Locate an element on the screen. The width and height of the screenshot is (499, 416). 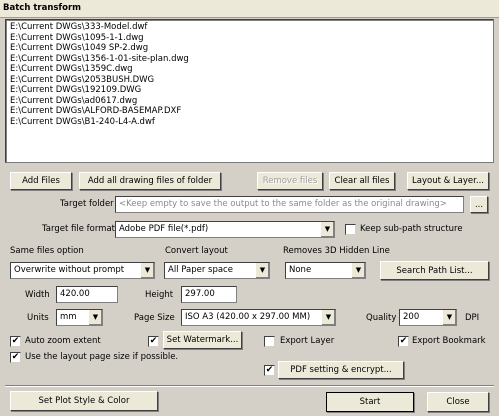
use-layout-page-size-checkbox: ✔ is located at coordinates (15, 357).